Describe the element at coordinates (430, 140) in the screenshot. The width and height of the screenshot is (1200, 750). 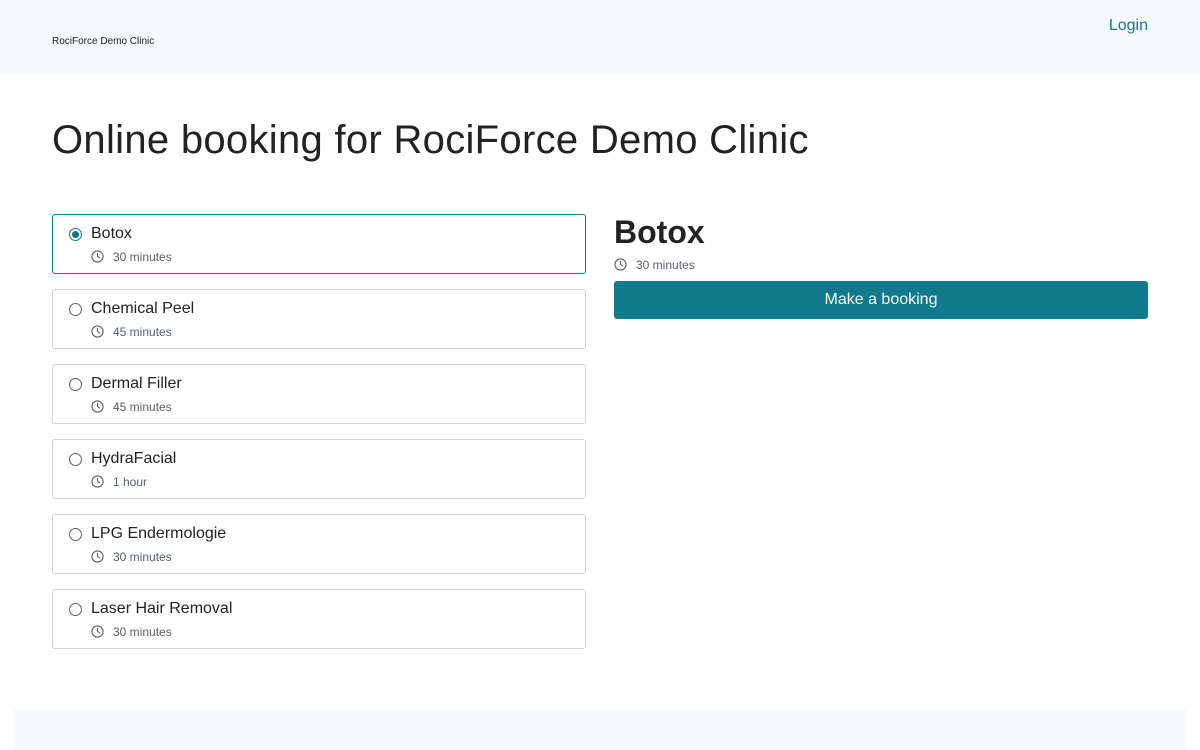
I see `page-title: Online booking for RociForce Demo Clinic` at that location.